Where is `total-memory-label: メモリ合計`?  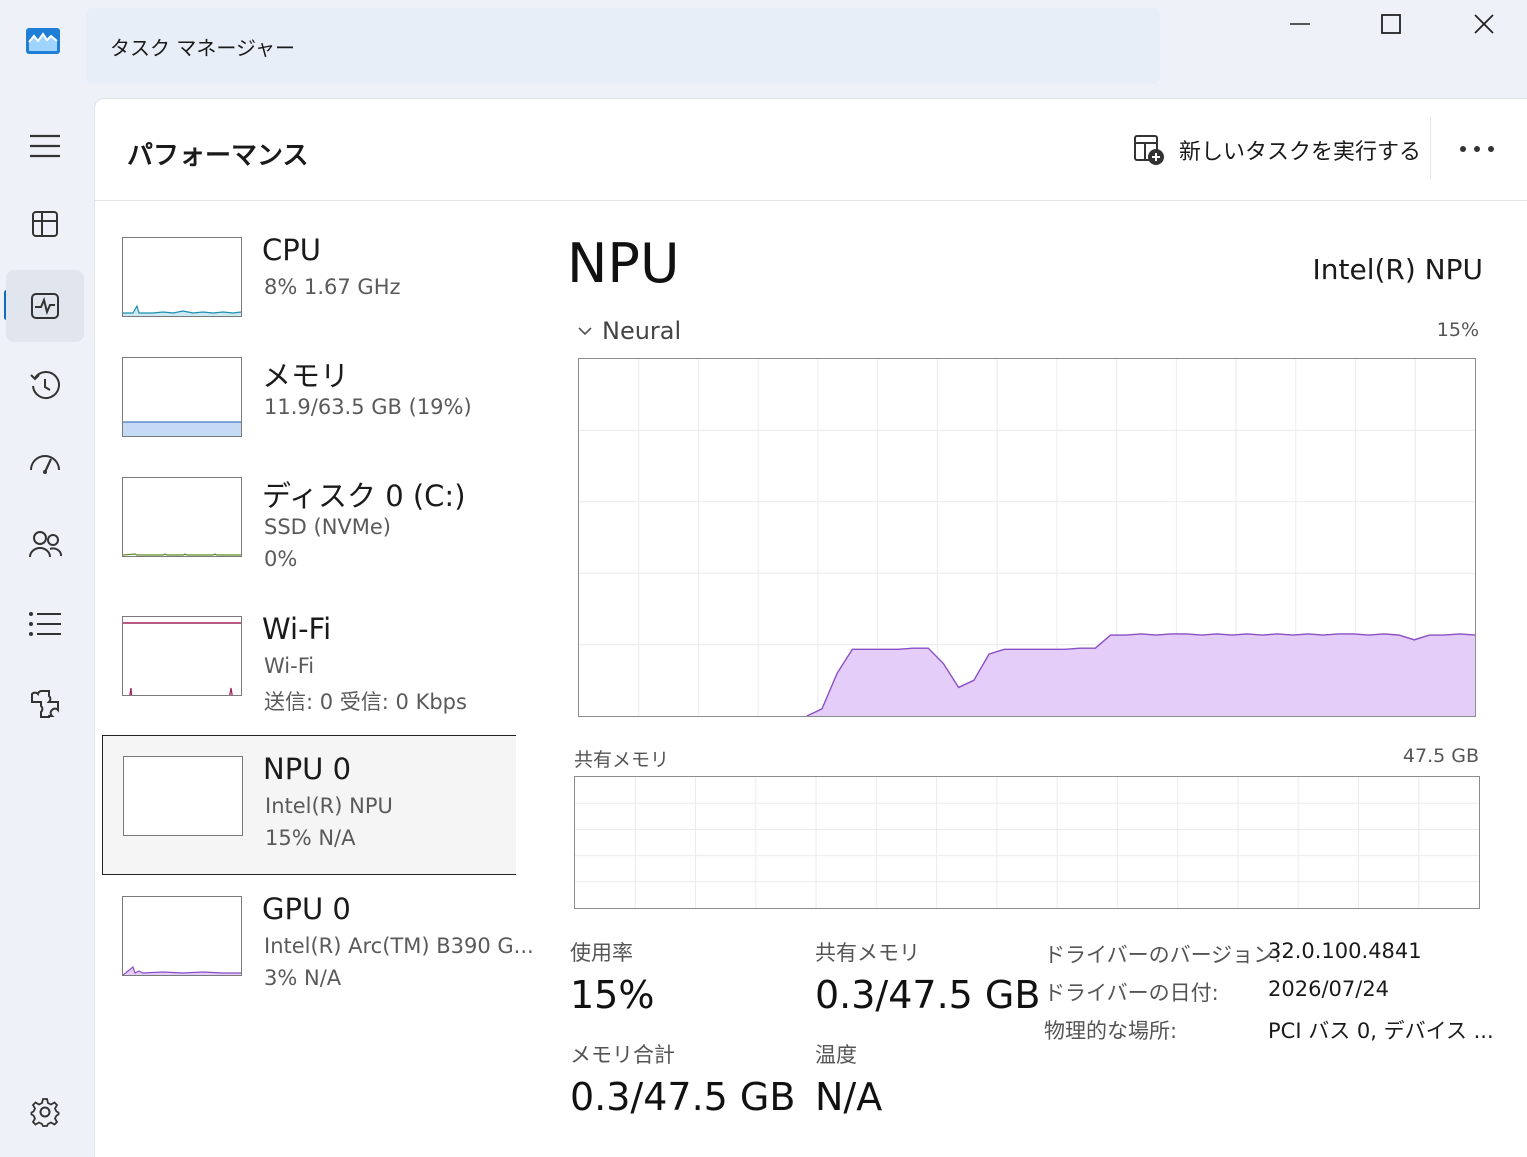 total-memory-label: メモリ合計 is located at coordinates (622, 1055).